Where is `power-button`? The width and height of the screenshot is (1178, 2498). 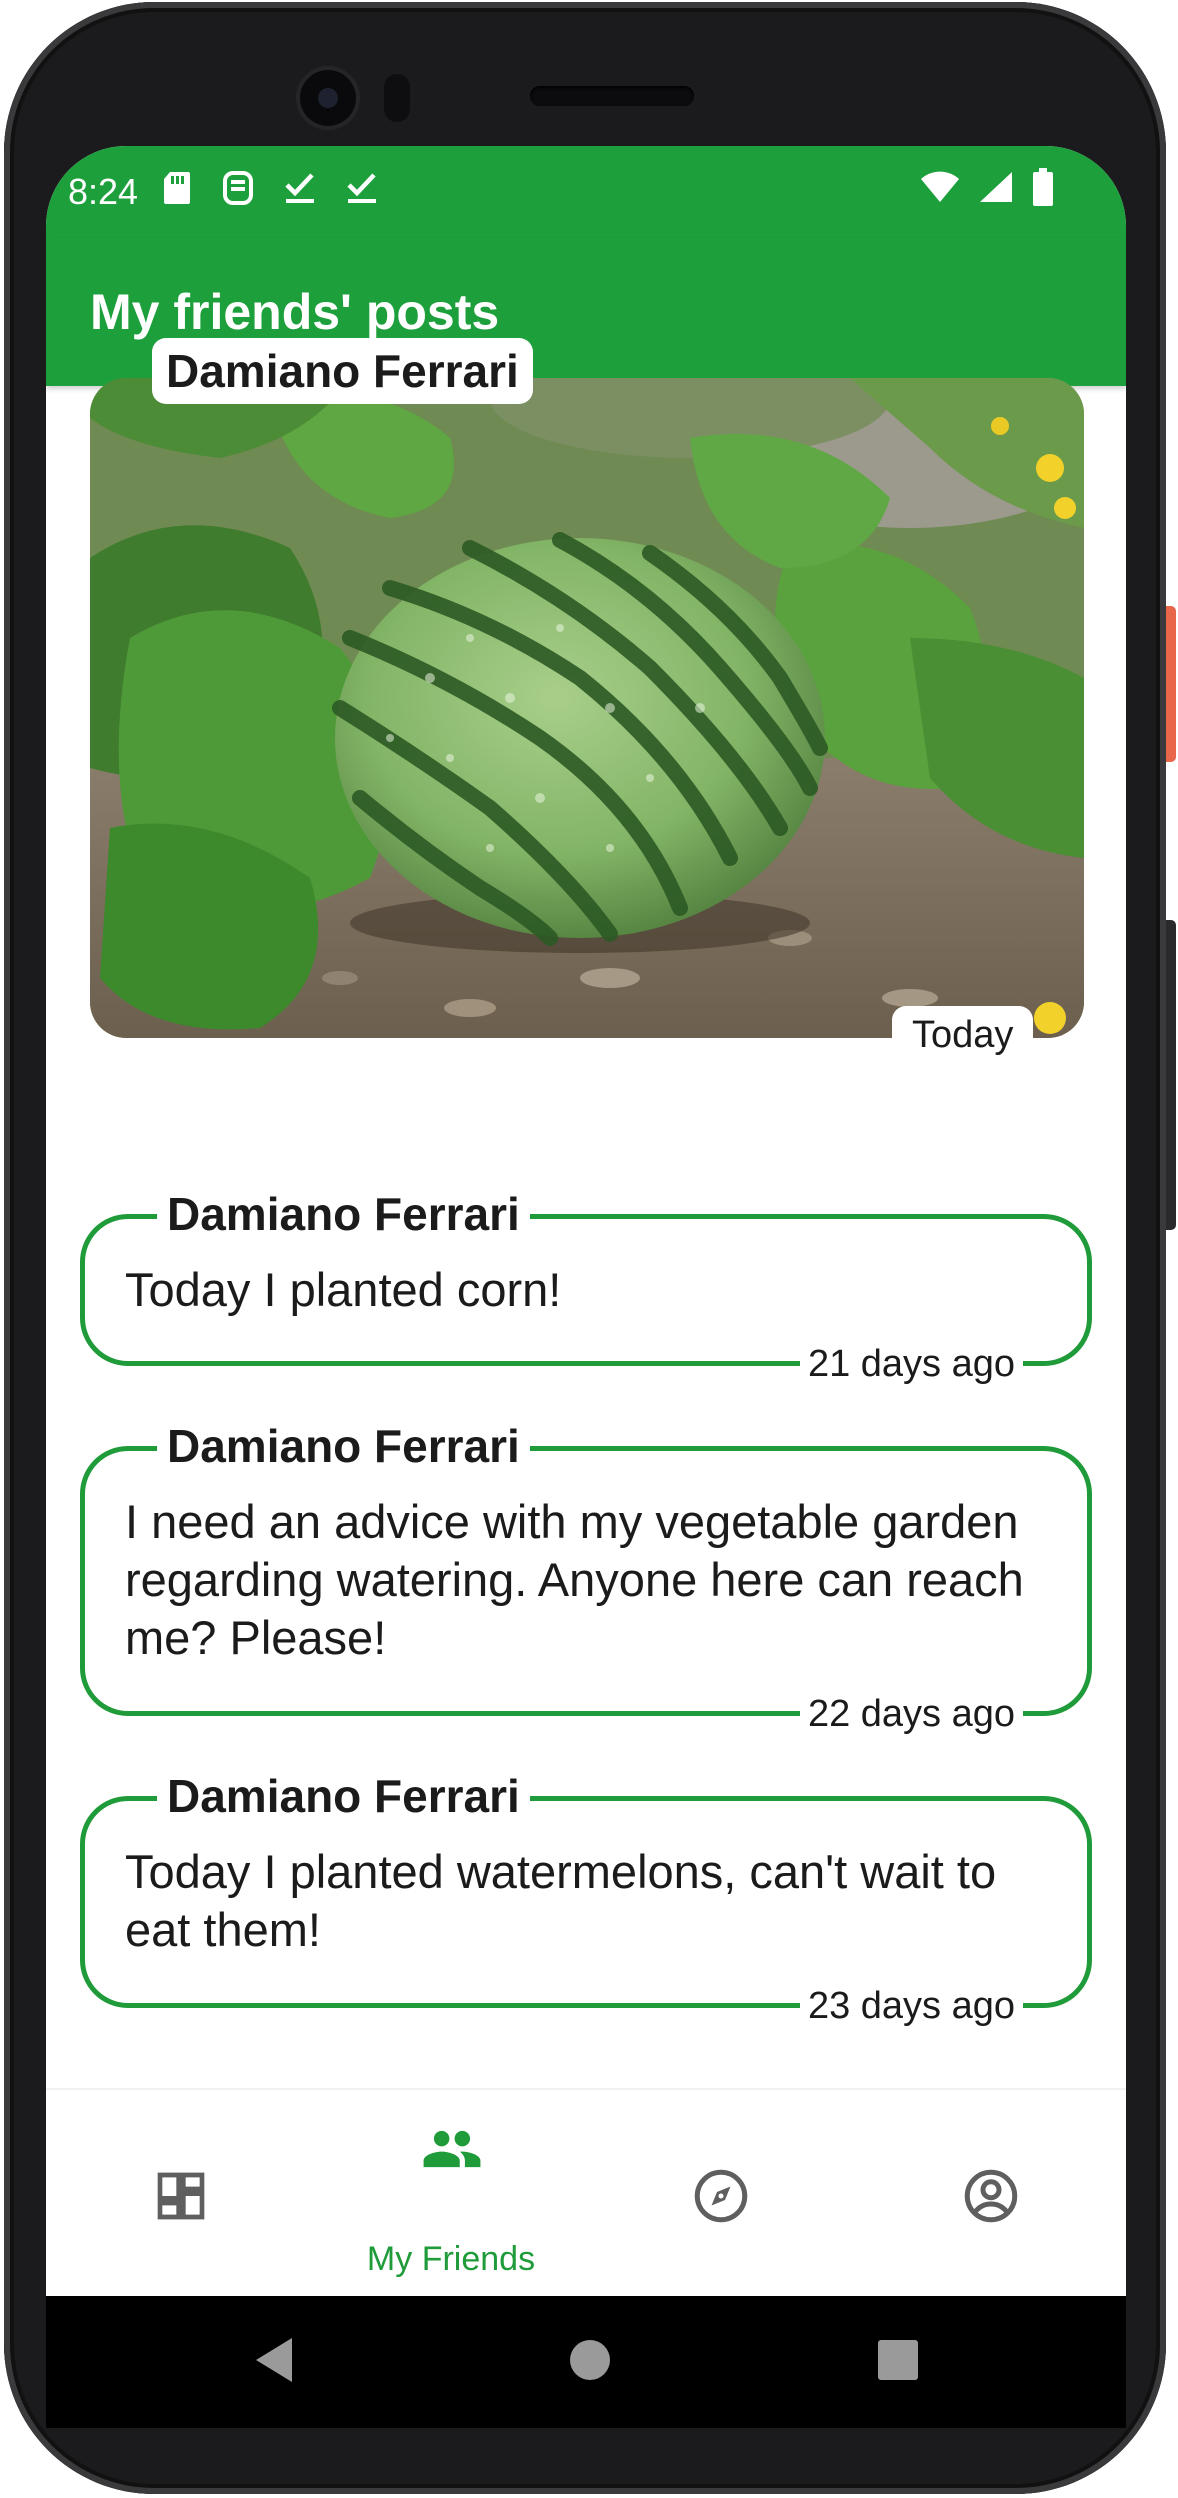
power-button is located at coordinates (1171, 684).